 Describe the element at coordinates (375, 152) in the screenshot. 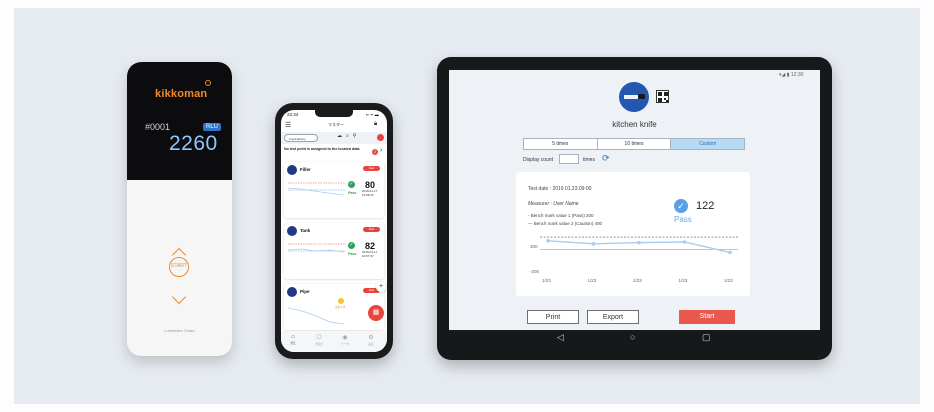

I see `warning-count-badge: 2` at that location.